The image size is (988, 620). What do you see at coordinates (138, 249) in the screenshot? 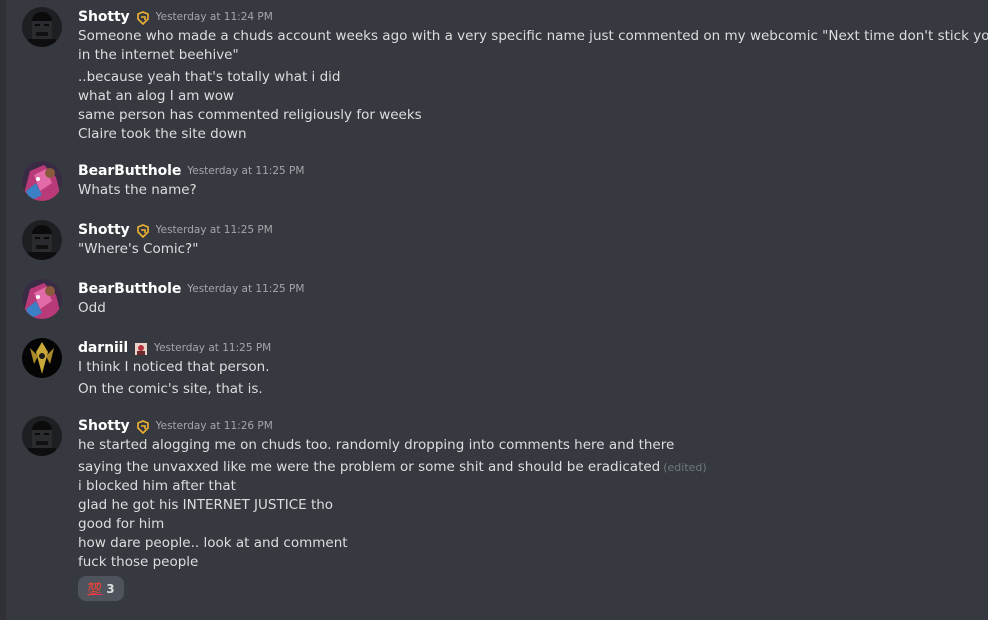
I see `message-line: "Where's Comic?"` at bounding box center [138, 249].